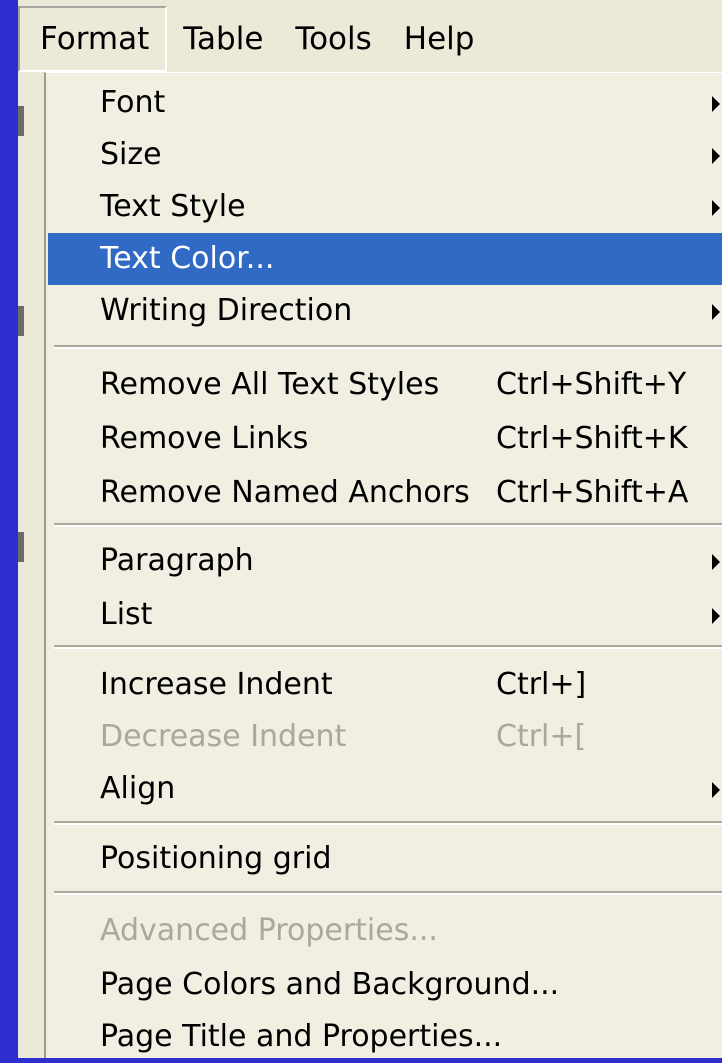 The image size is (722, 1063). I want to click on menu-item-remove-links: Remove Links Ctrl+Shift+K, so click(385, 439).